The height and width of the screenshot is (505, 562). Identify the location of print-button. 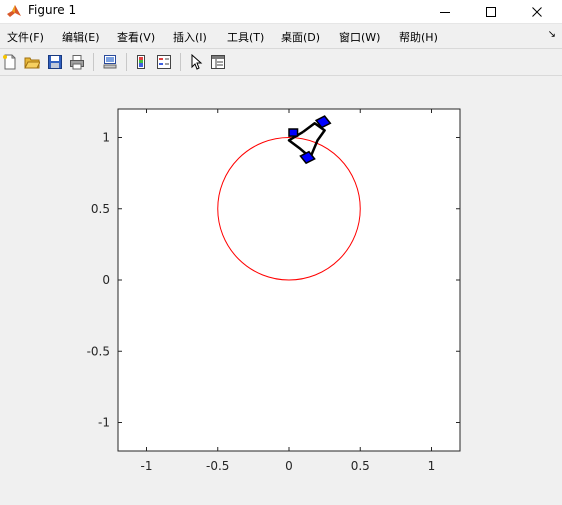
(77, 62).